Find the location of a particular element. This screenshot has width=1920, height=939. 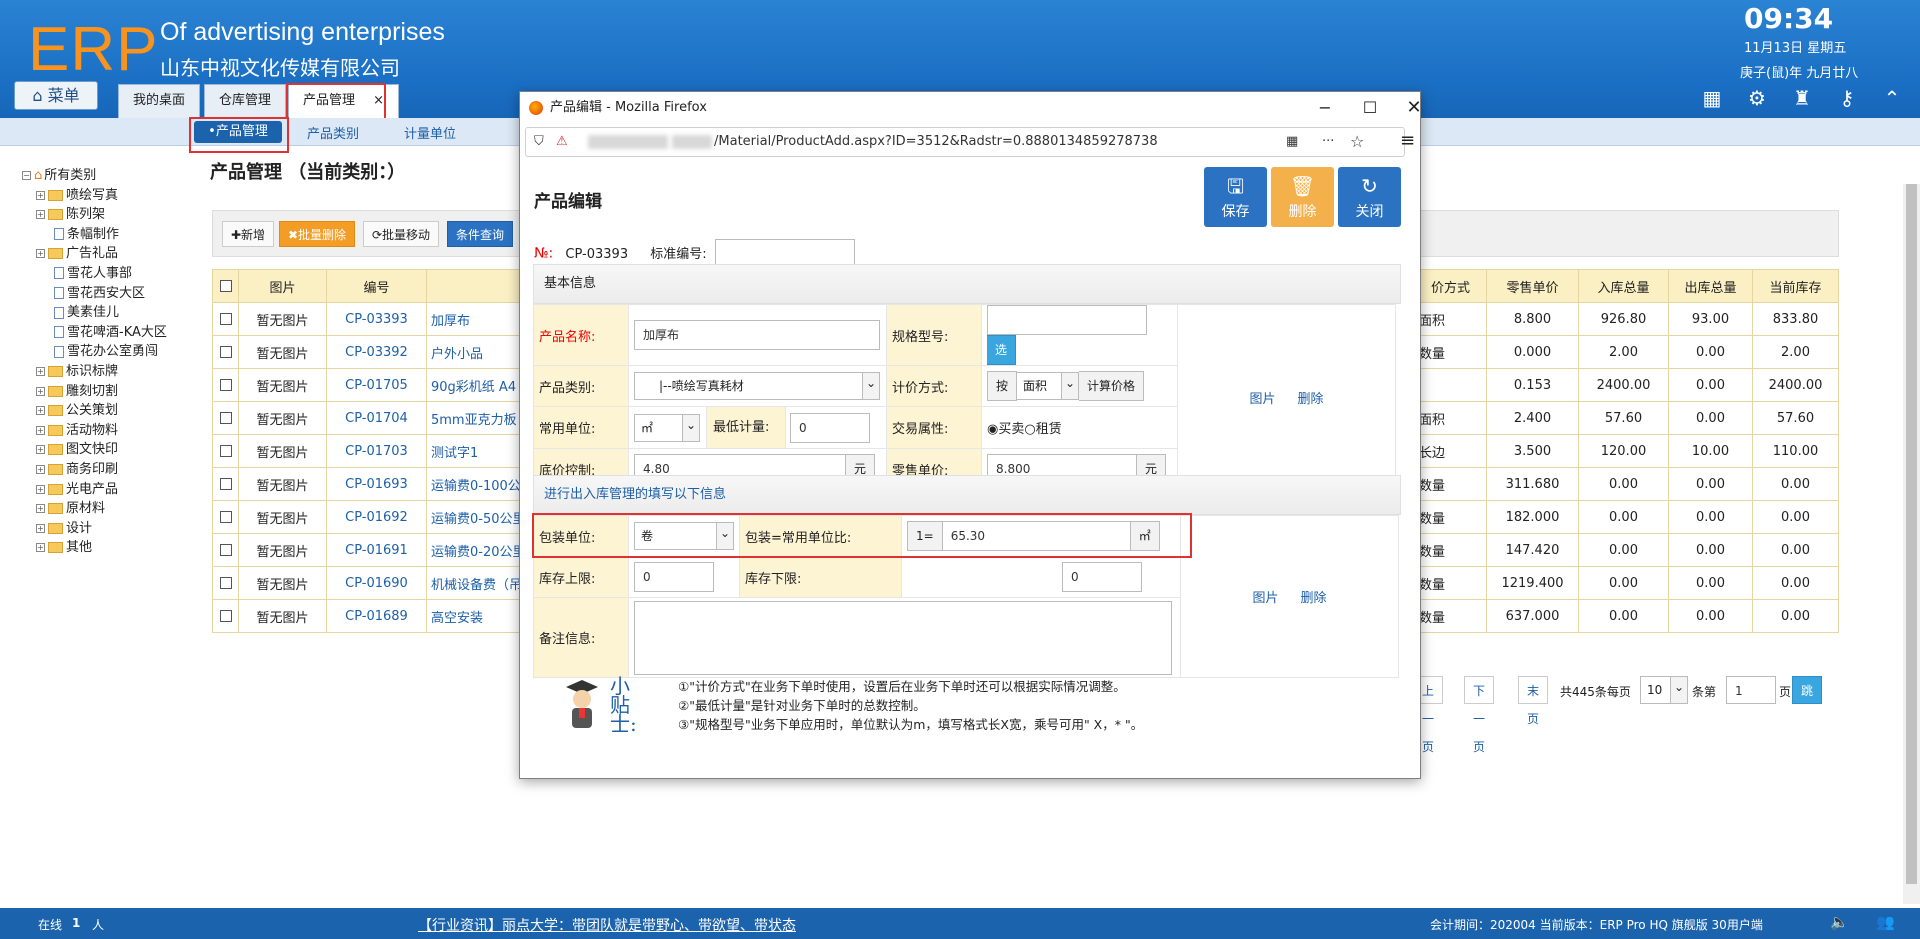

last-page-link: 末页 is located at coordinates (1533, 701).